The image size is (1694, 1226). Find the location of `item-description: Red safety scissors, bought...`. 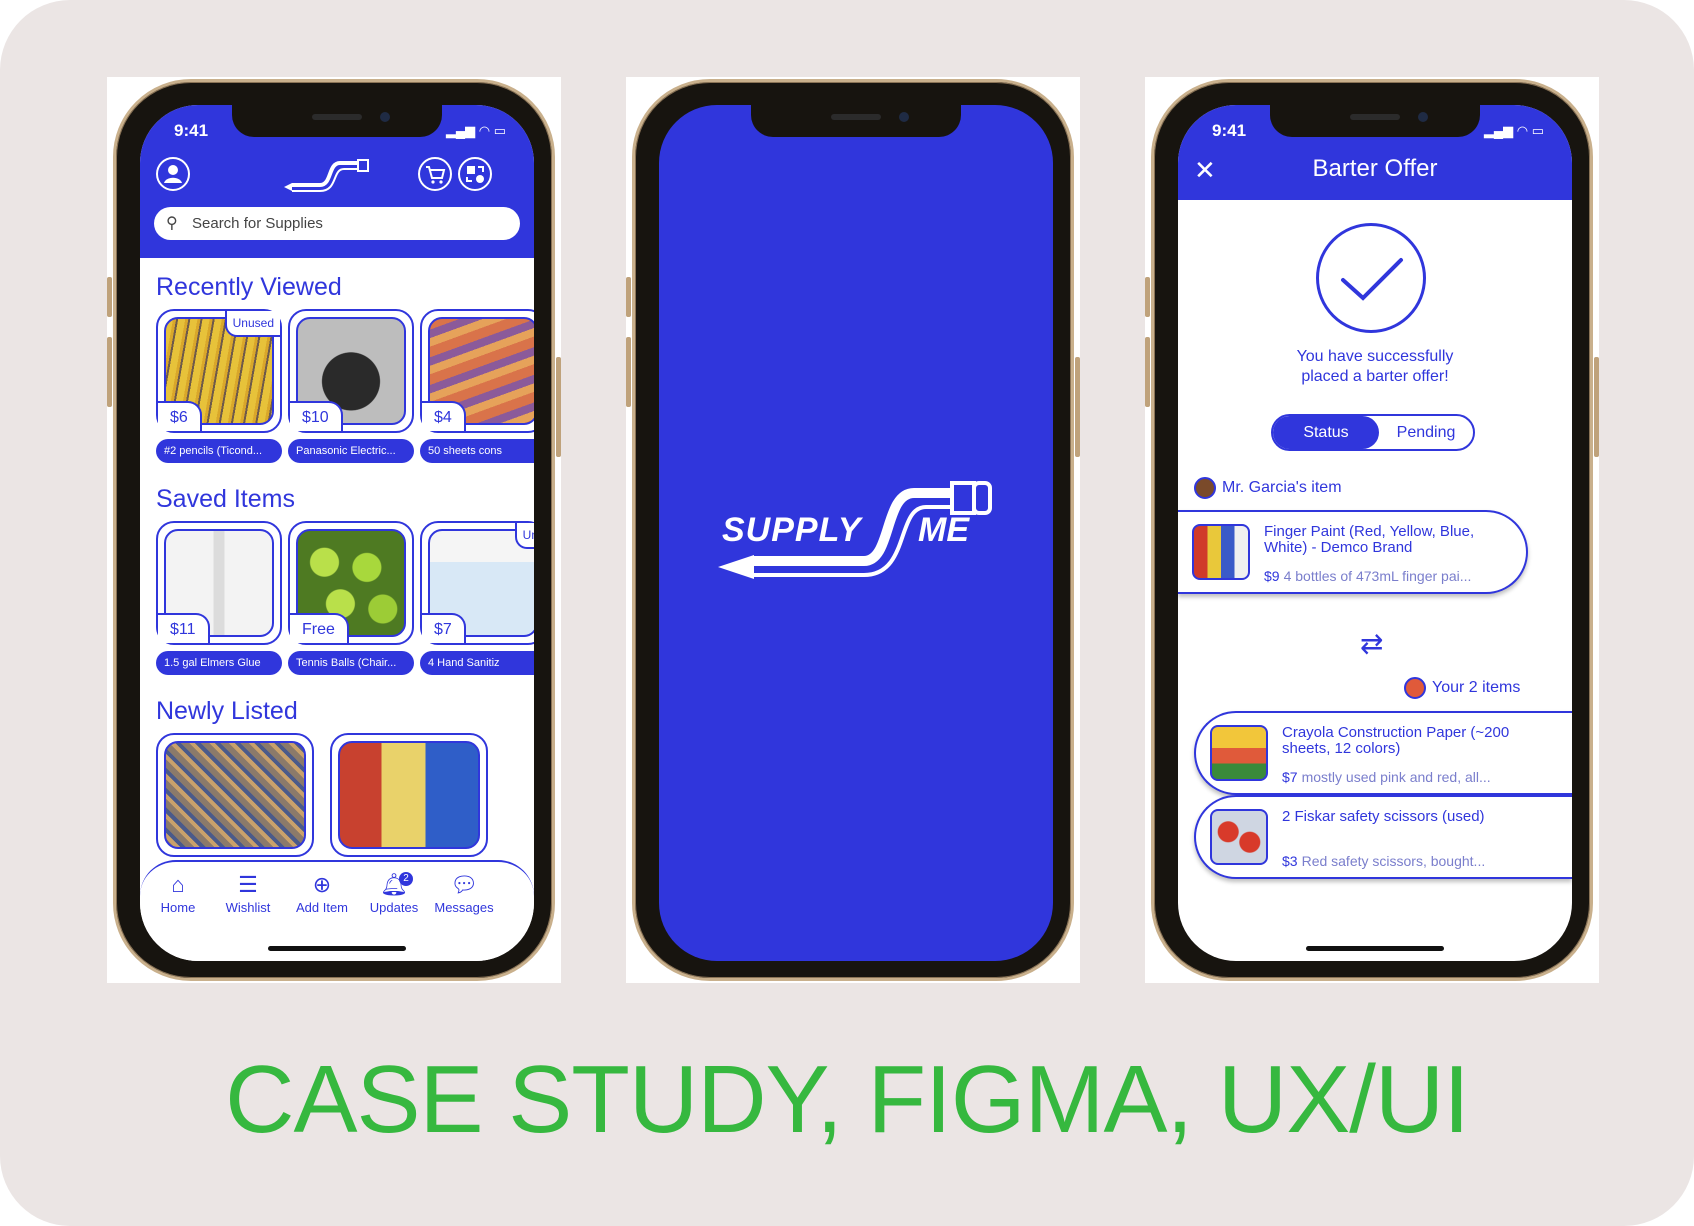

item-description: Red safety scissors, bought... is located at coordinates (1393, 861).